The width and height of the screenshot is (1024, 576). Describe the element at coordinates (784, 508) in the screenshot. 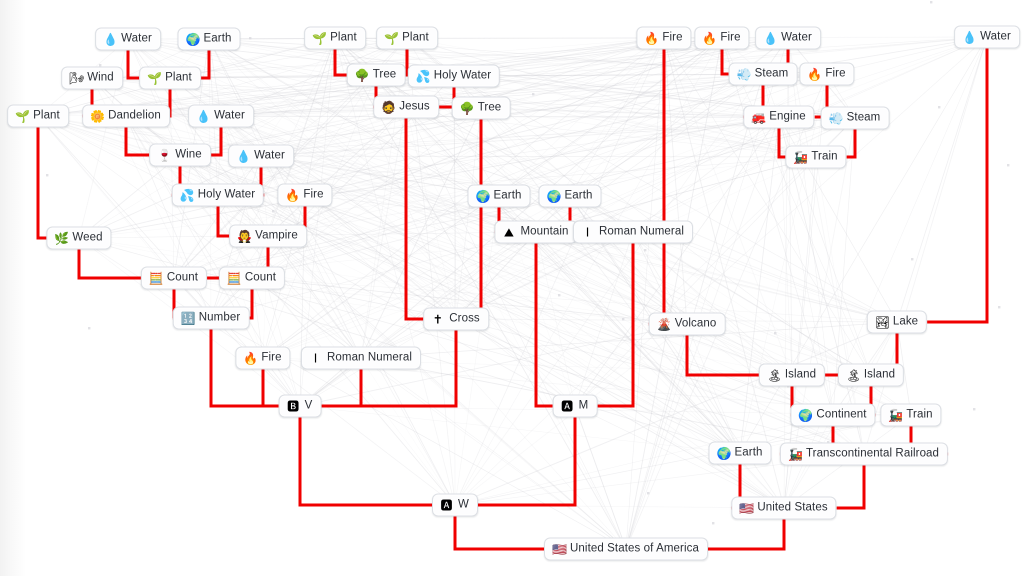

I see `craft-node-united-states: 🇺🇸 United States` at that location.